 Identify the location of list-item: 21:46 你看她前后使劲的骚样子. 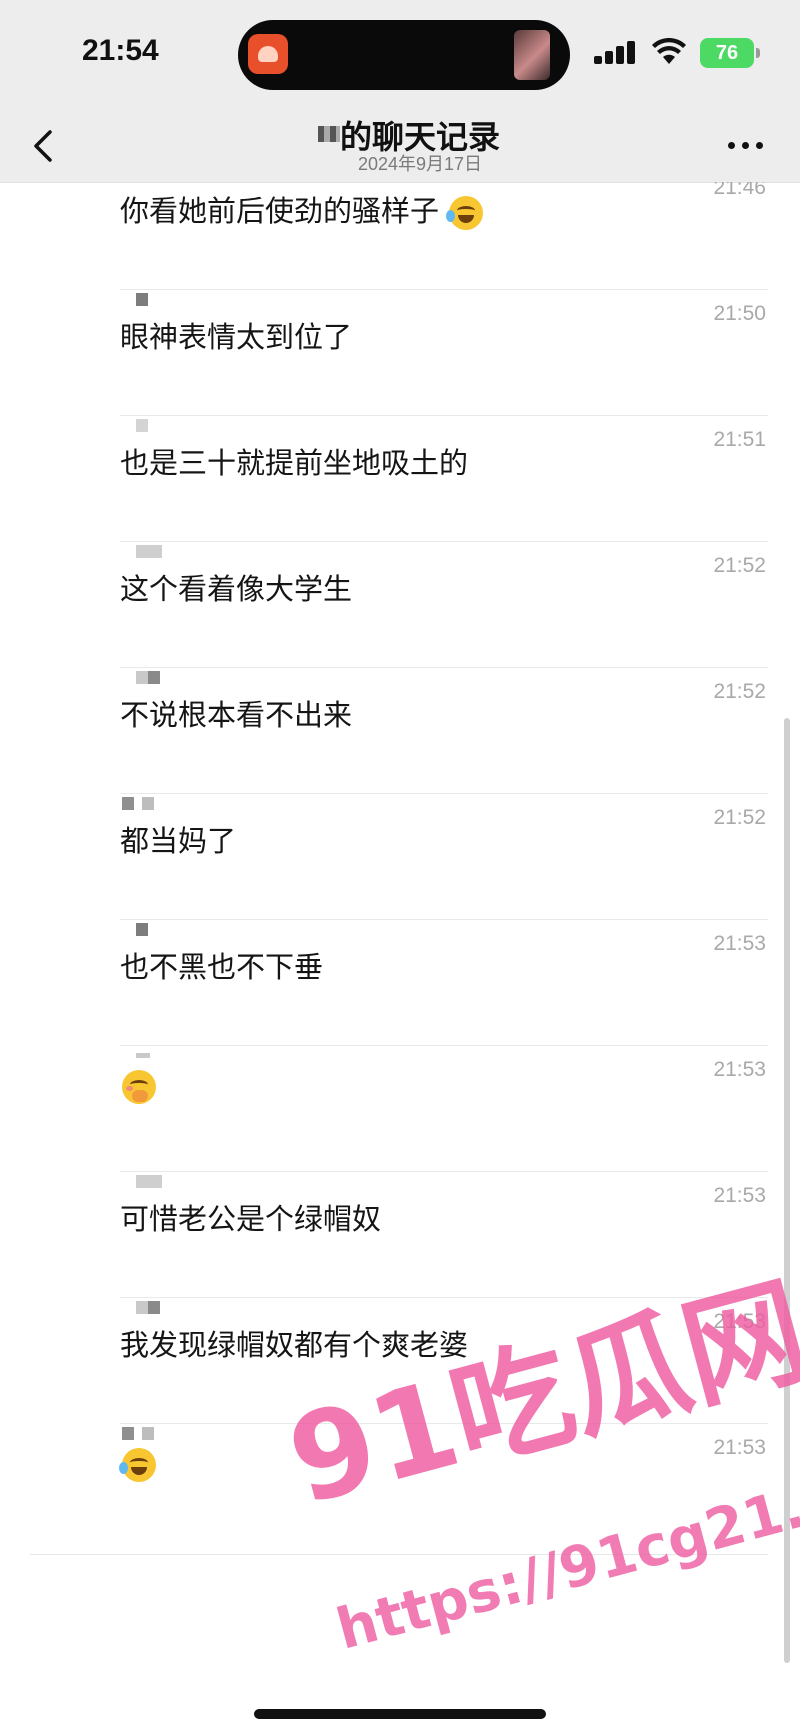
(400, 236).